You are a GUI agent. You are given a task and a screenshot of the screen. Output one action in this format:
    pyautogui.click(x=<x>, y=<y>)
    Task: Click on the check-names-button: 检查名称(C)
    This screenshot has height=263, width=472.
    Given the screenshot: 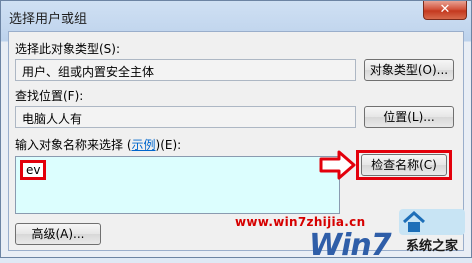 What is the action you would take?
    pyautogui.click(x=404, y=165)
    